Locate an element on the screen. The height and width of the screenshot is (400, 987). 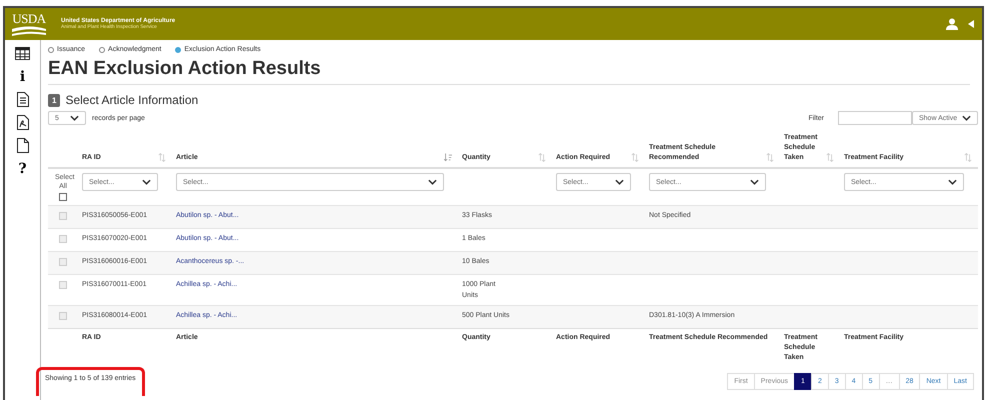
user-icon is located at coordinates (952, 24).